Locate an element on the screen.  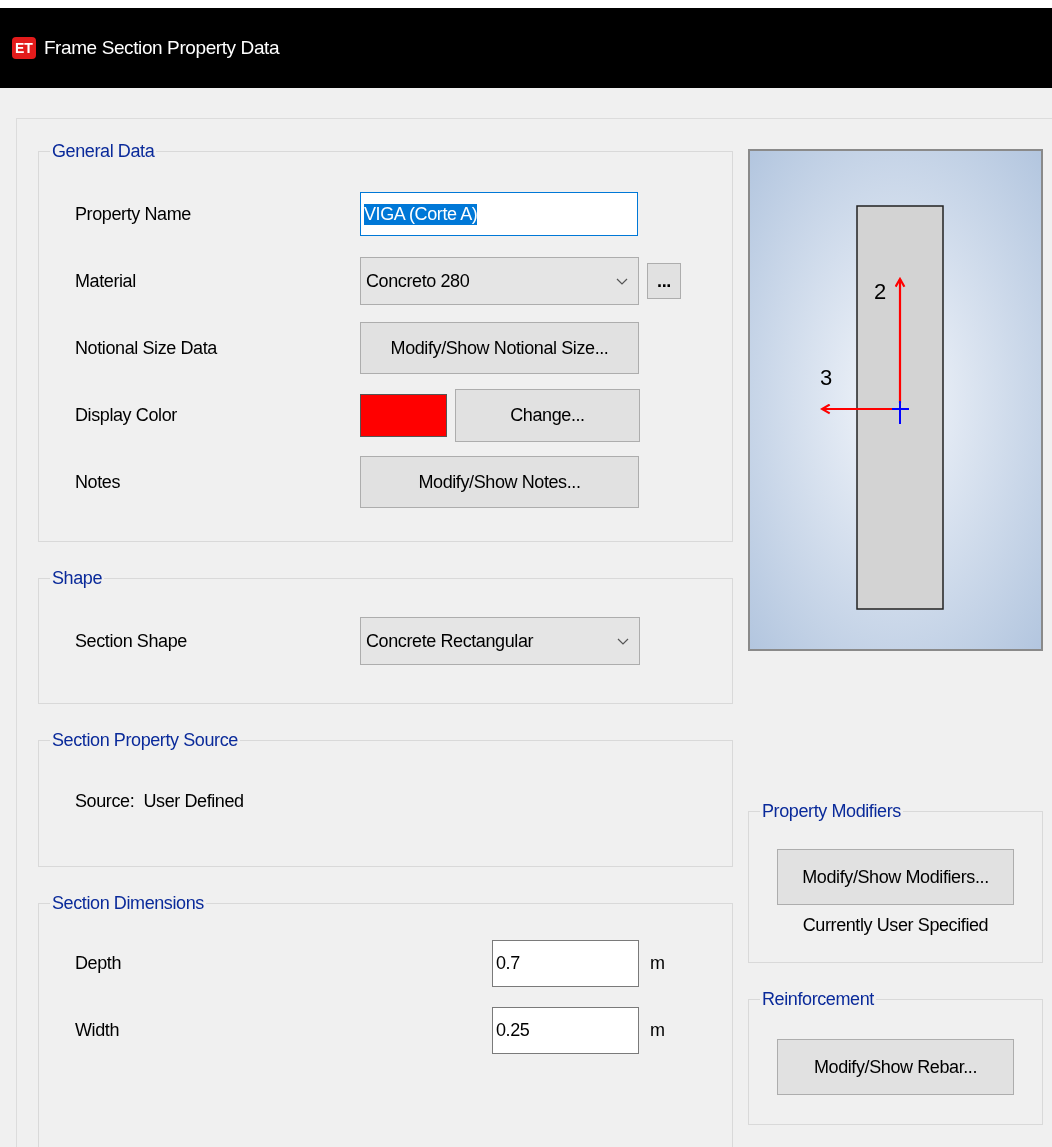
dimension-field: 0.7 is located at coordinates (565, 963).